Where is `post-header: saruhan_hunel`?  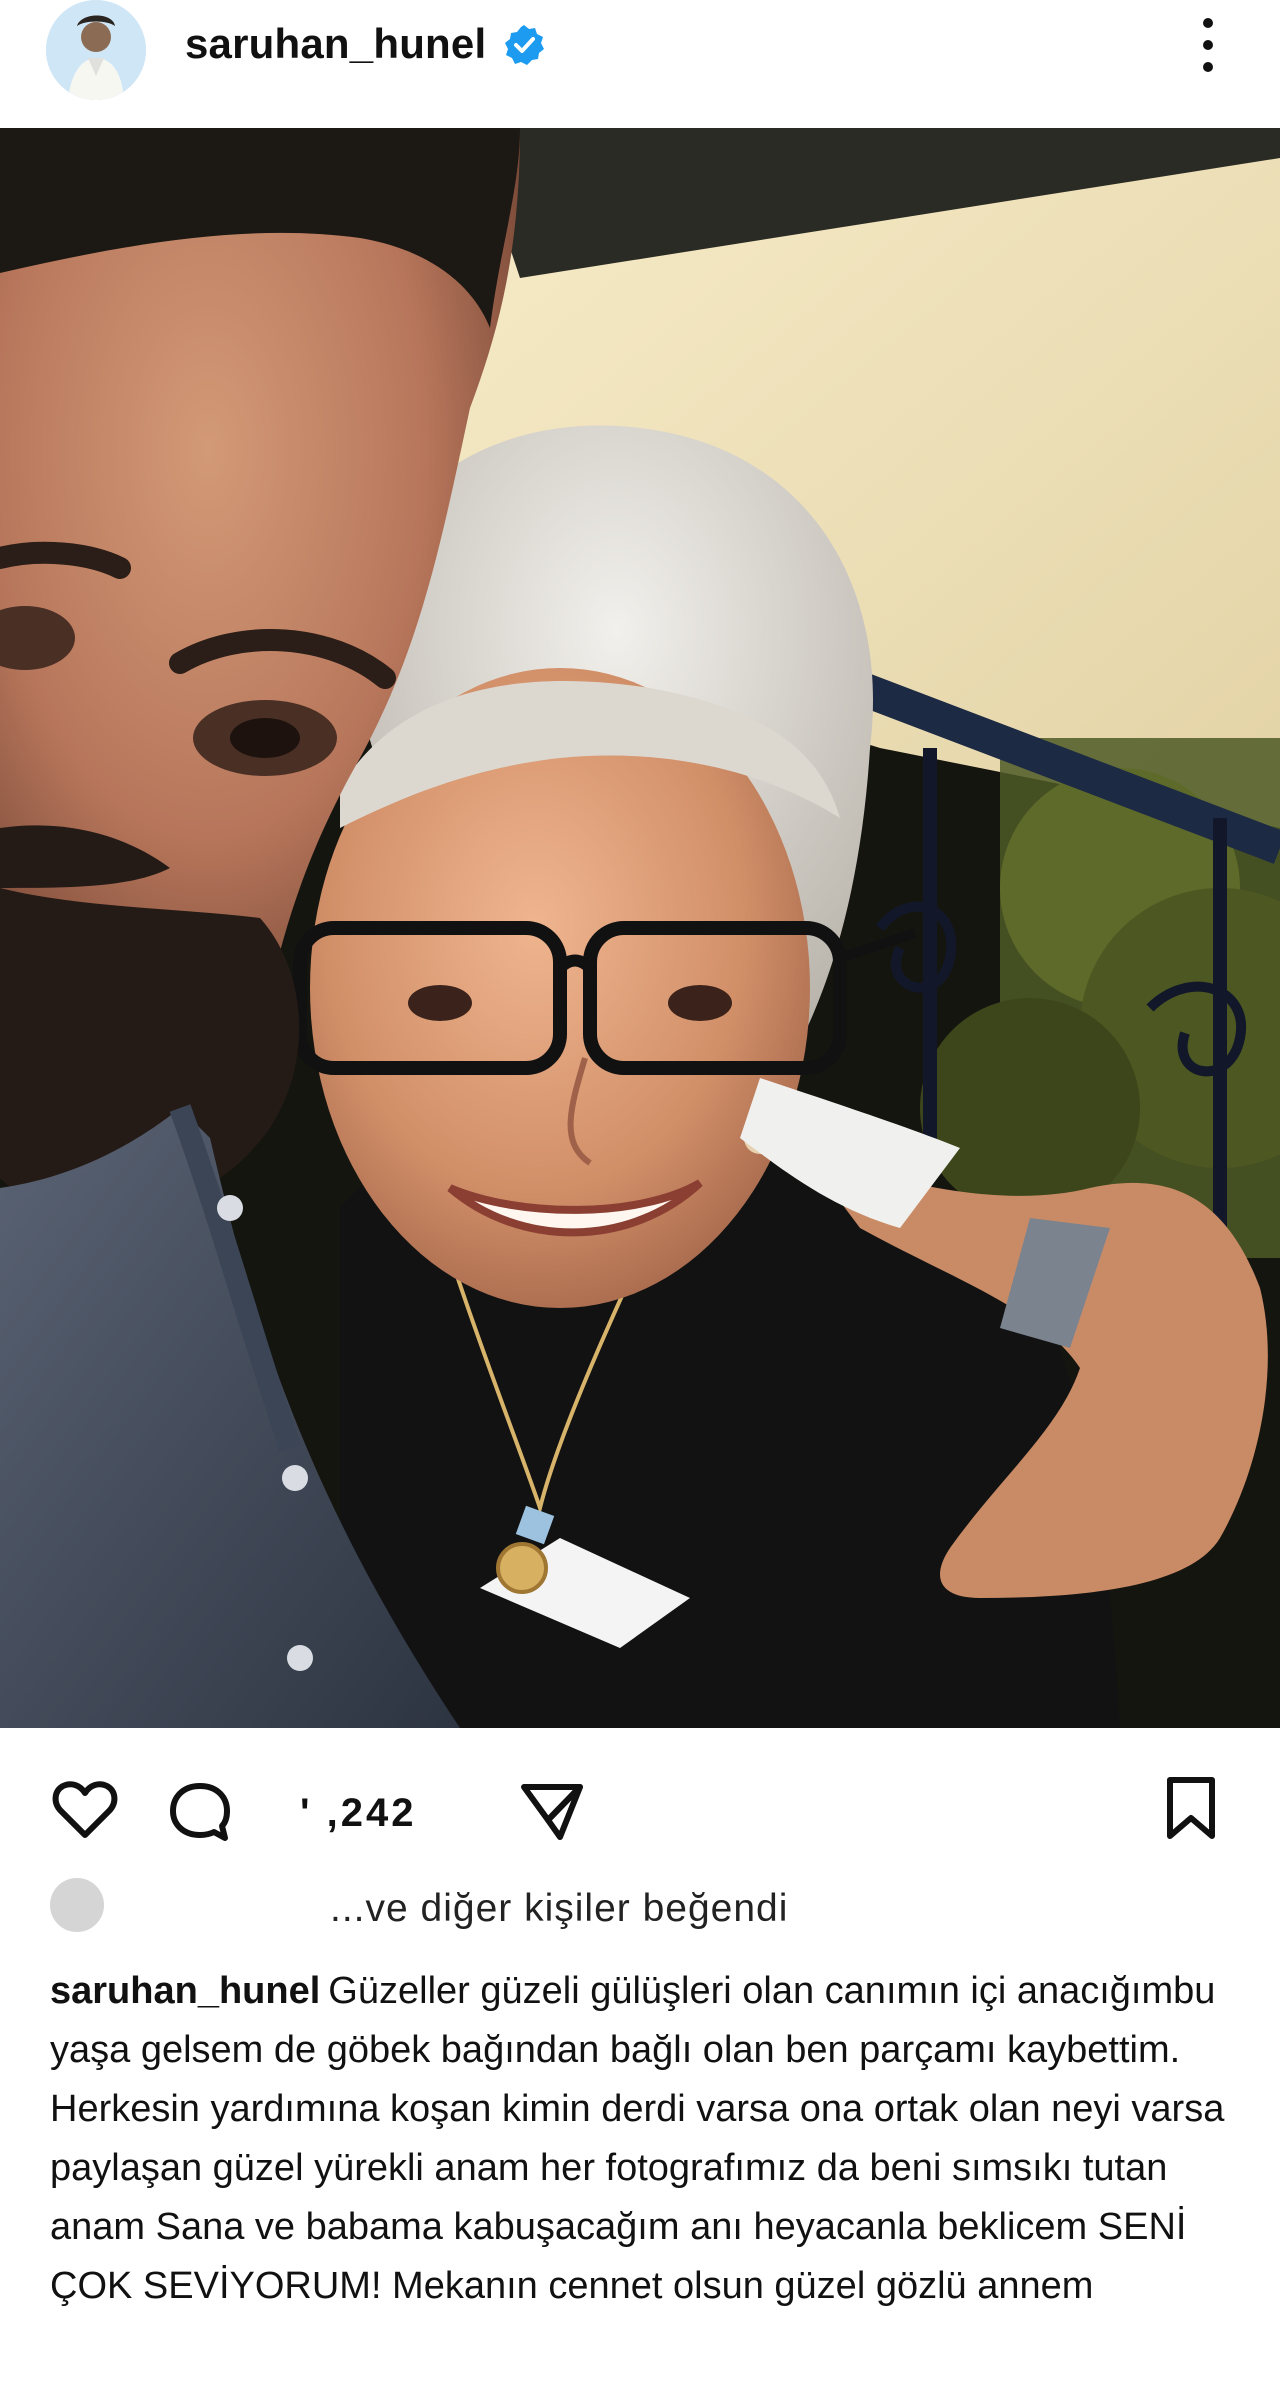
post-header: saruhan_hunel is located at coordinates (640, 64).